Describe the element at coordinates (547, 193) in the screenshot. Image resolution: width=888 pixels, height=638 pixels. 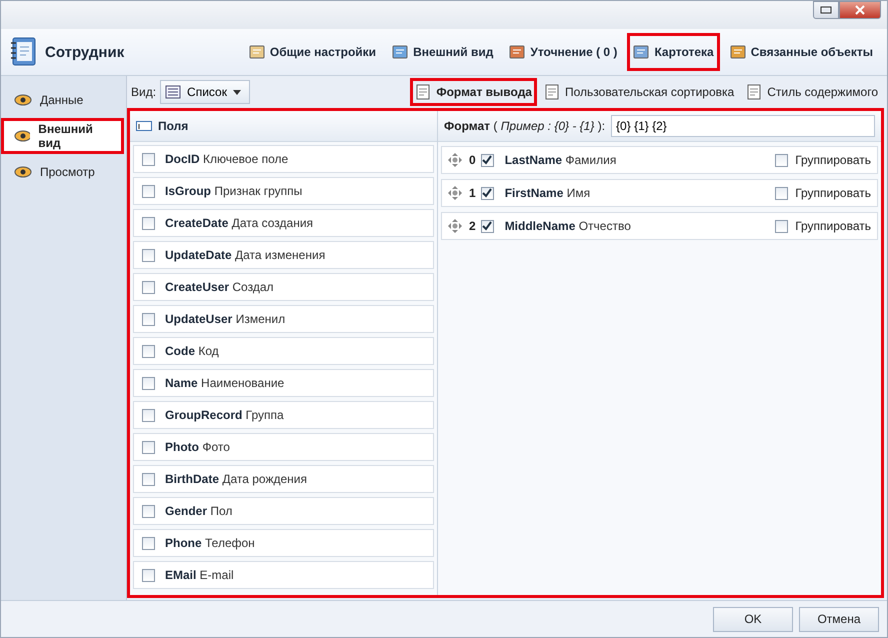
I see `field-label: FirstName Имя` at that location.